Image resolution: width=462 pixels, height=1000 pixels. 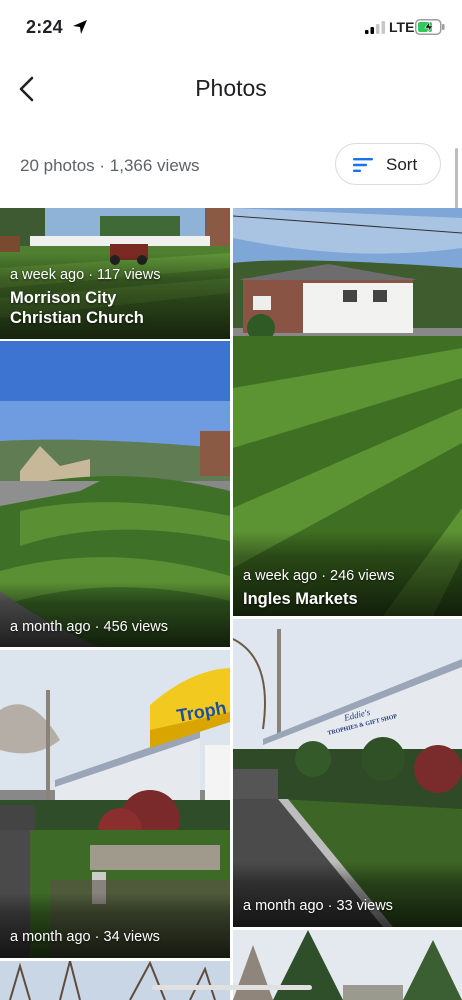 What do you see at coordinates (85, 275) in the screenshot?
I see `photo-meta: a week ago · 117 views` at bounding box center [85, 275].